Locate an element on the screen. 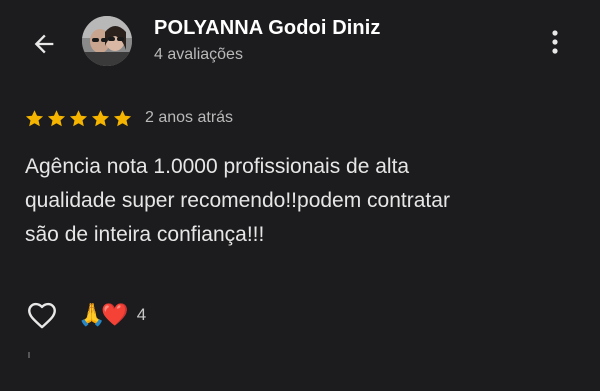  avatar is located at coordinates (107, 41).